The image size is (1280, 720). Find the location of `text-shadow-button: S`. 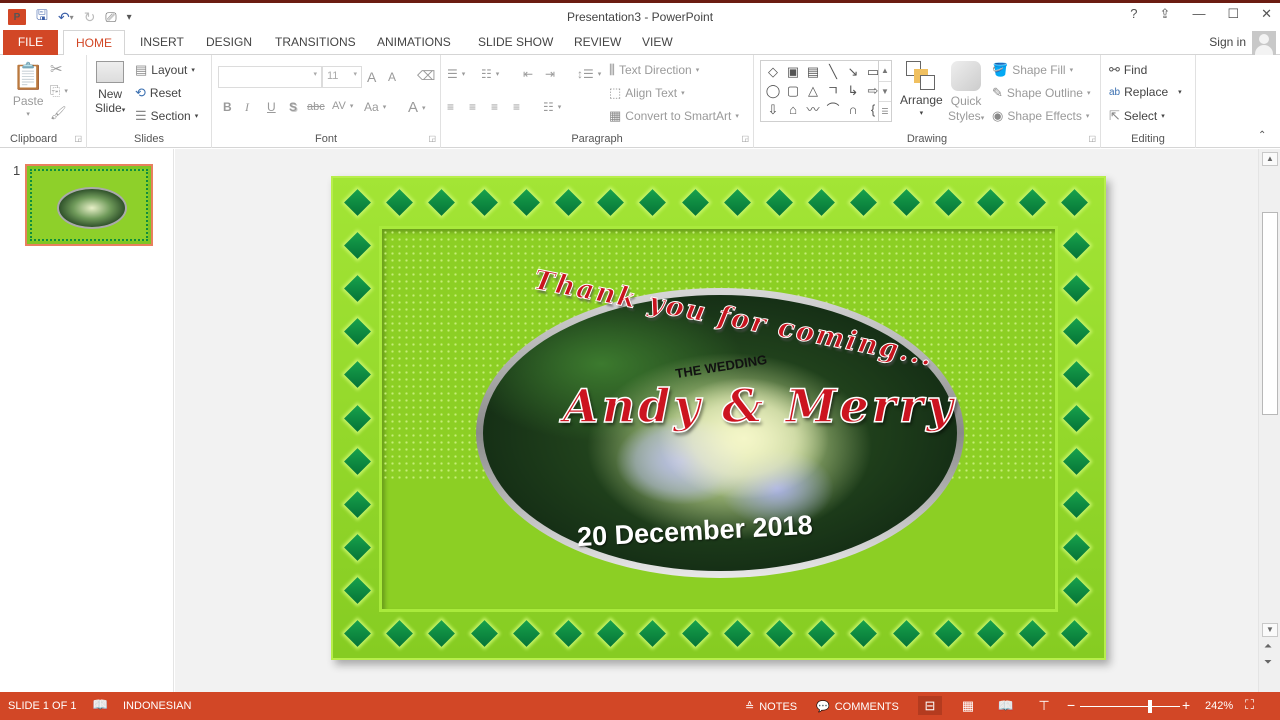

text-shadow-button: S is located at coordinates (293, 107).